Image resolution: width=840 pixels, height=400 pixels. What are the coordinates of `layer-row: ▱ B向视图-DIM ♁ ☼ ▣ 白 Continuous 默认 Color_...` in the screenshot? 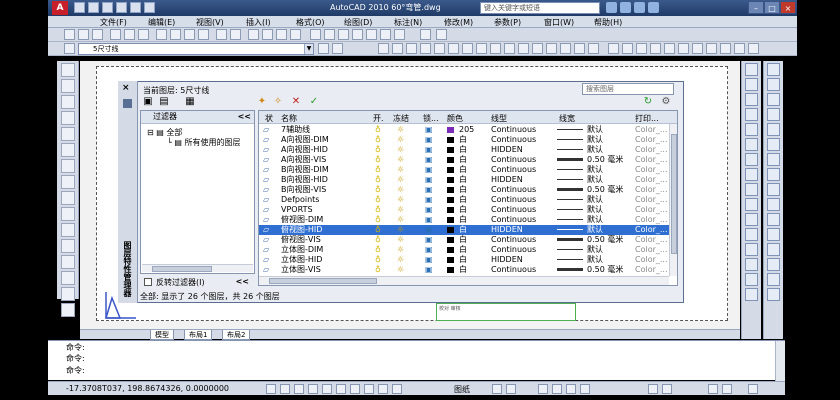 It's located at (464, 170).